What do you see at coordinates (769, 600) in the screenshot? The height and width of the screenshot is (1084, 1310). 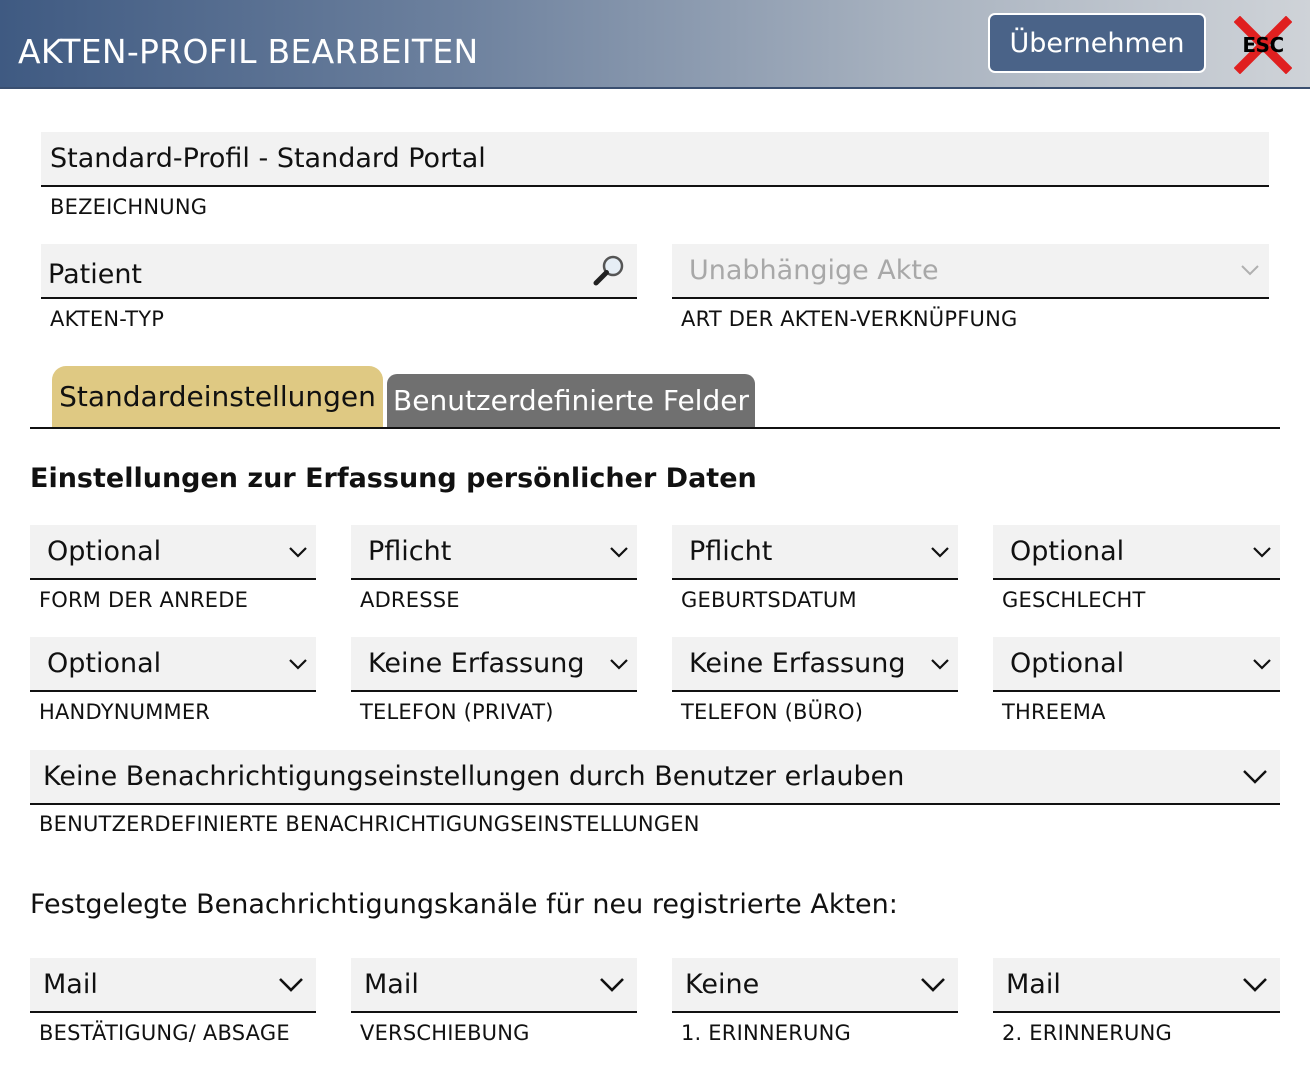 I see `birthdate-label: GEBURTSDATUM` at bounding box center [769, 600].